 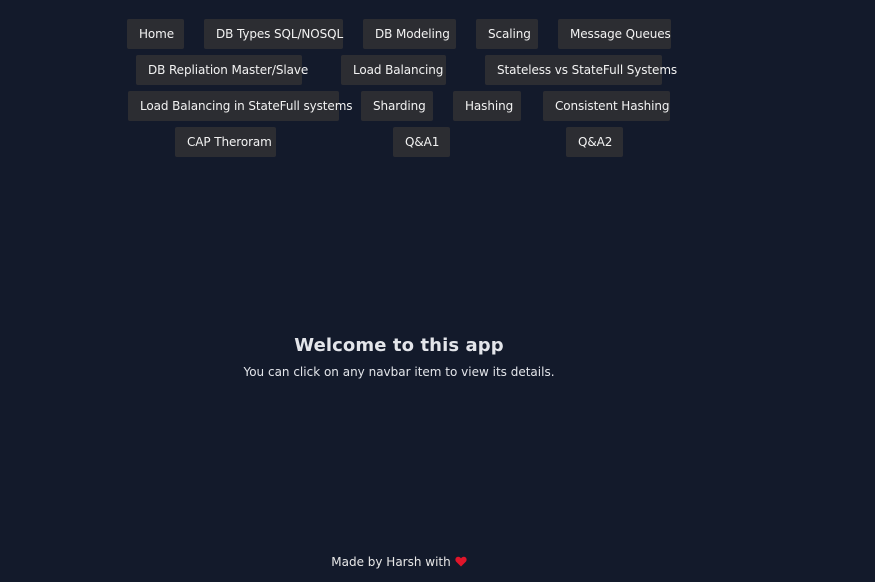 What do you see at coordinates (240, 106) in the screenshot?
I see `nav-item-load-balancing-statefull: Load Balancing in StateFull systems` at bounding box center [240, 106].